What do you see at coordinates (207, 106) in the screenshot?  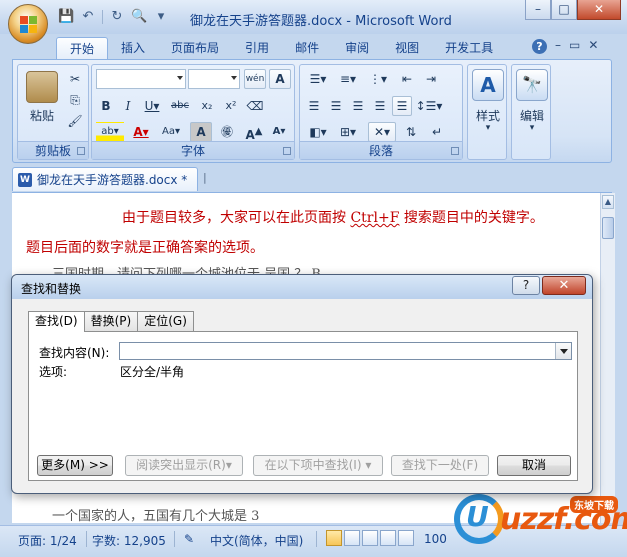 I see `subscript-icon: x₂` at bounding box center [207, 106].